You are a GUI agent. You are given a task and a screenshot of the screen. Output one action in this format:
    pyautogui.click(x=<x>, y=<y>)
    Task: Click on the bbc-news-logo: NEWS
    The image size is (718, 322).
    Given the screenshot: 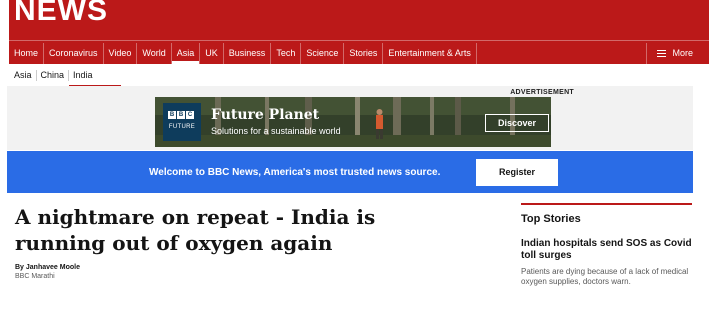 What is the action you would take?
    pyautogui.click(x=61, y=14)
    